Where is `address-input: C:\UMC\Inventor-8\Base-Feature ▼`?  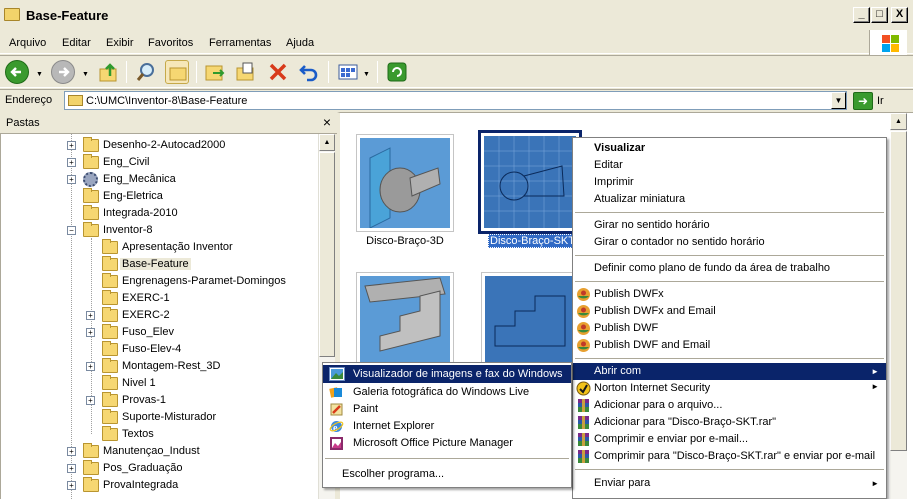 address-input: C:\UMC\Inventor-8\Base-Feature ▼ is located at coordinates (455, 100).